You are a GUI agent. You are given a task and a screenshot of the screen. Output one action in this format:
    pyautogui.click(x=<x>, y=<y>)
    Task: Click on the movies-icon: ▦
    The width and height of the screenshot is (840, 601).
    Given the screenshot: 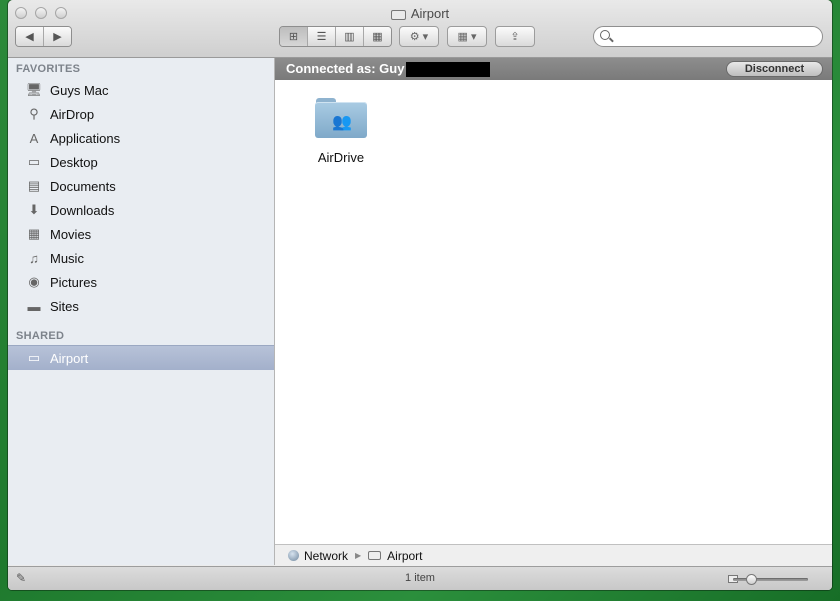 What is the action you would take?
    pyautogui.click(x=34, y=233)
    